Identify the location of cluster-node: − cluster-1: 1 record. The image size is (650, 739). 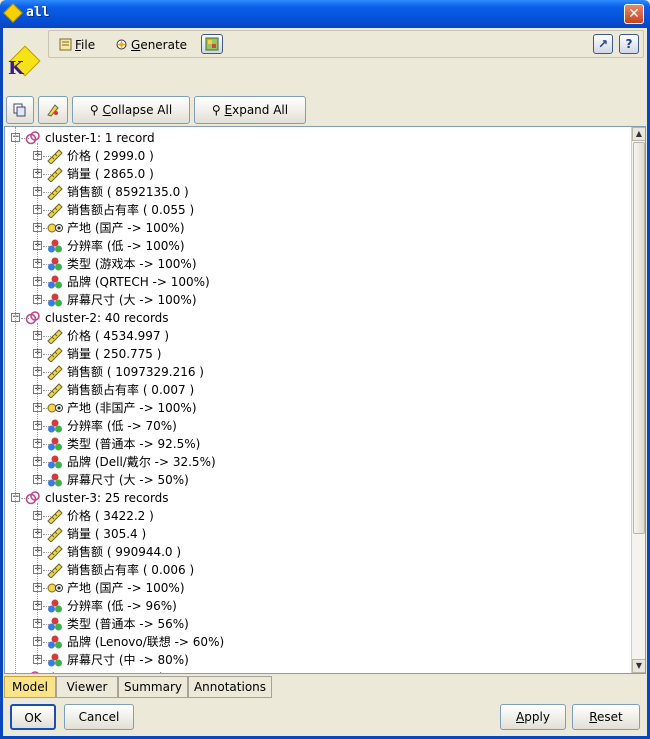
(318, 138).